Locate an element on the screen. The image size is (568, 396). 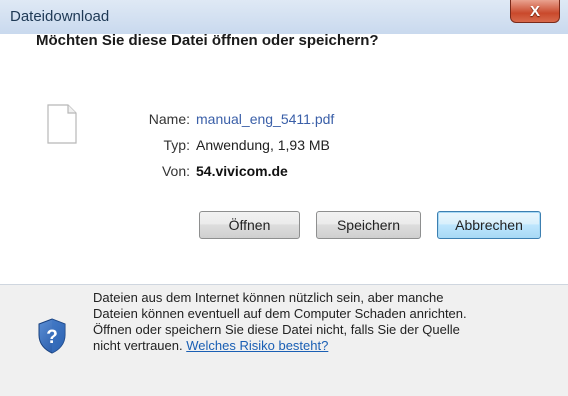
cancel-button: Abbrechen is located at coordinates (489, 225).